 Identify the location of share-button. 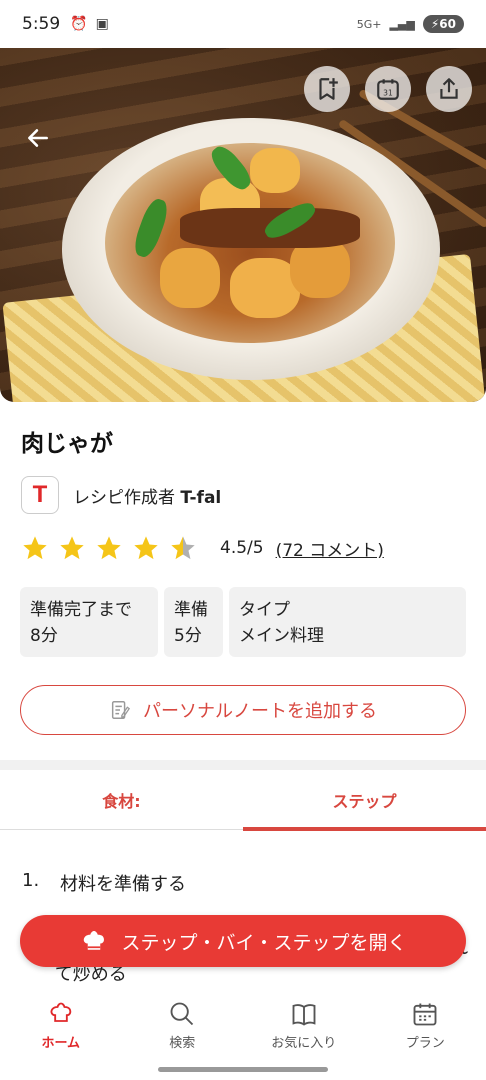
(449, 89).